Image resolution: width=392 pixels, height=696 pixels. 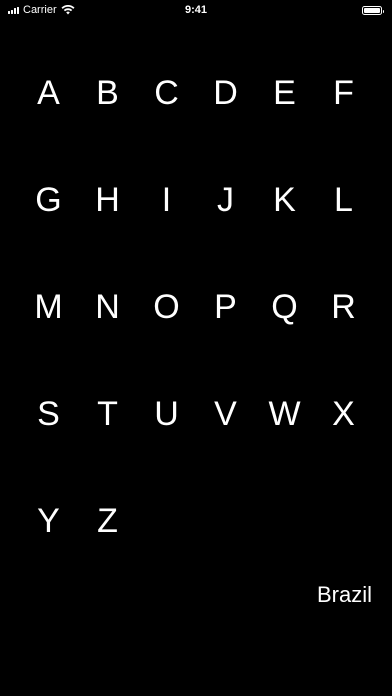 I want to click on letter-tile-t: T, so click(x=107, y=414).